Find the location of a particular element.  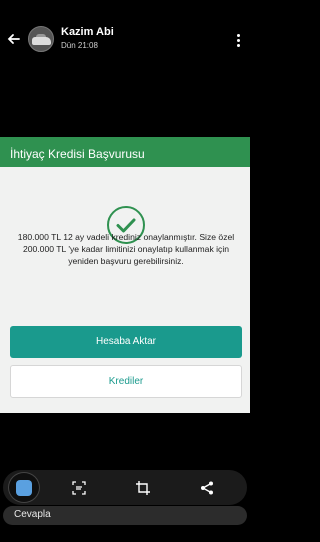

scan-text-icon is located at coordinates (79, 487).